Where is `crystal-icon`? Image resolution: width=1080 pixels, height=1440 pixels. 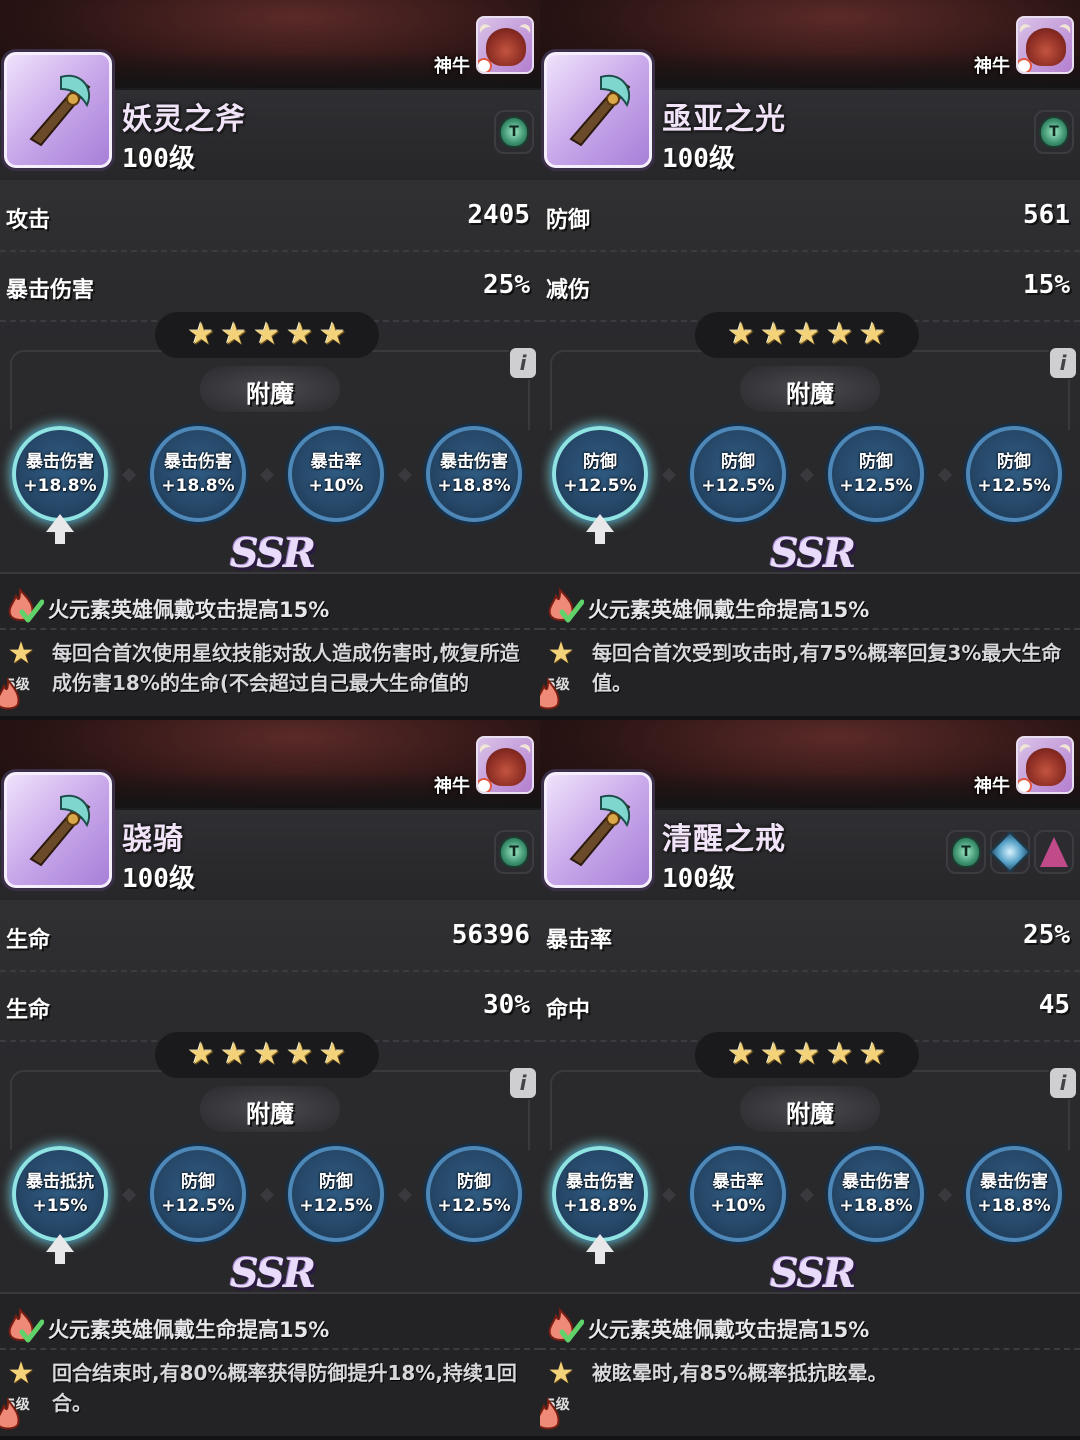
crystal-icon is located at coordinates (1010, 852).